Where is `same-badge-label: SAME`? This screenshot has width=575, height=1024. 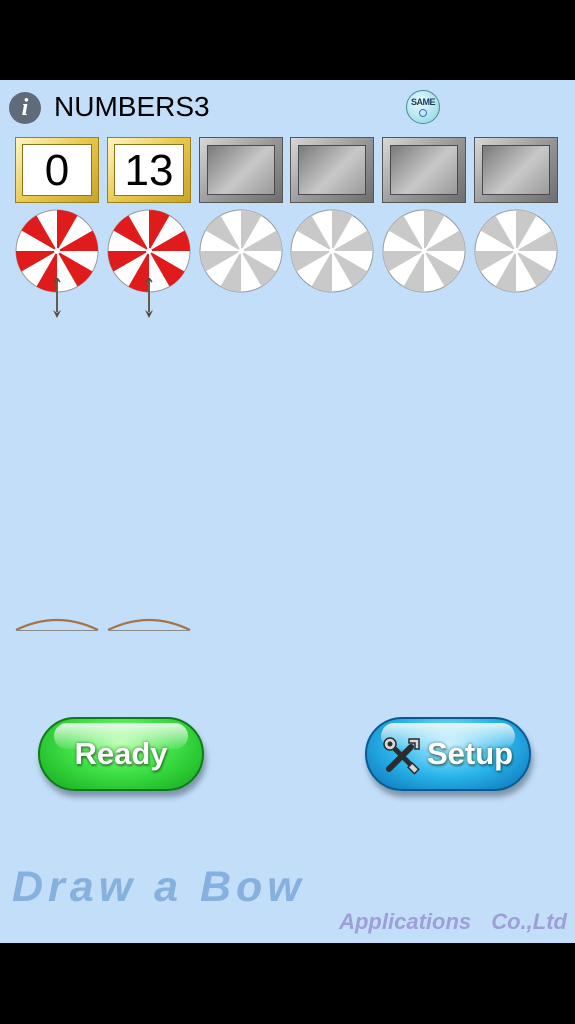
same-badge-label: SAME is located at coordinates (423, 102).